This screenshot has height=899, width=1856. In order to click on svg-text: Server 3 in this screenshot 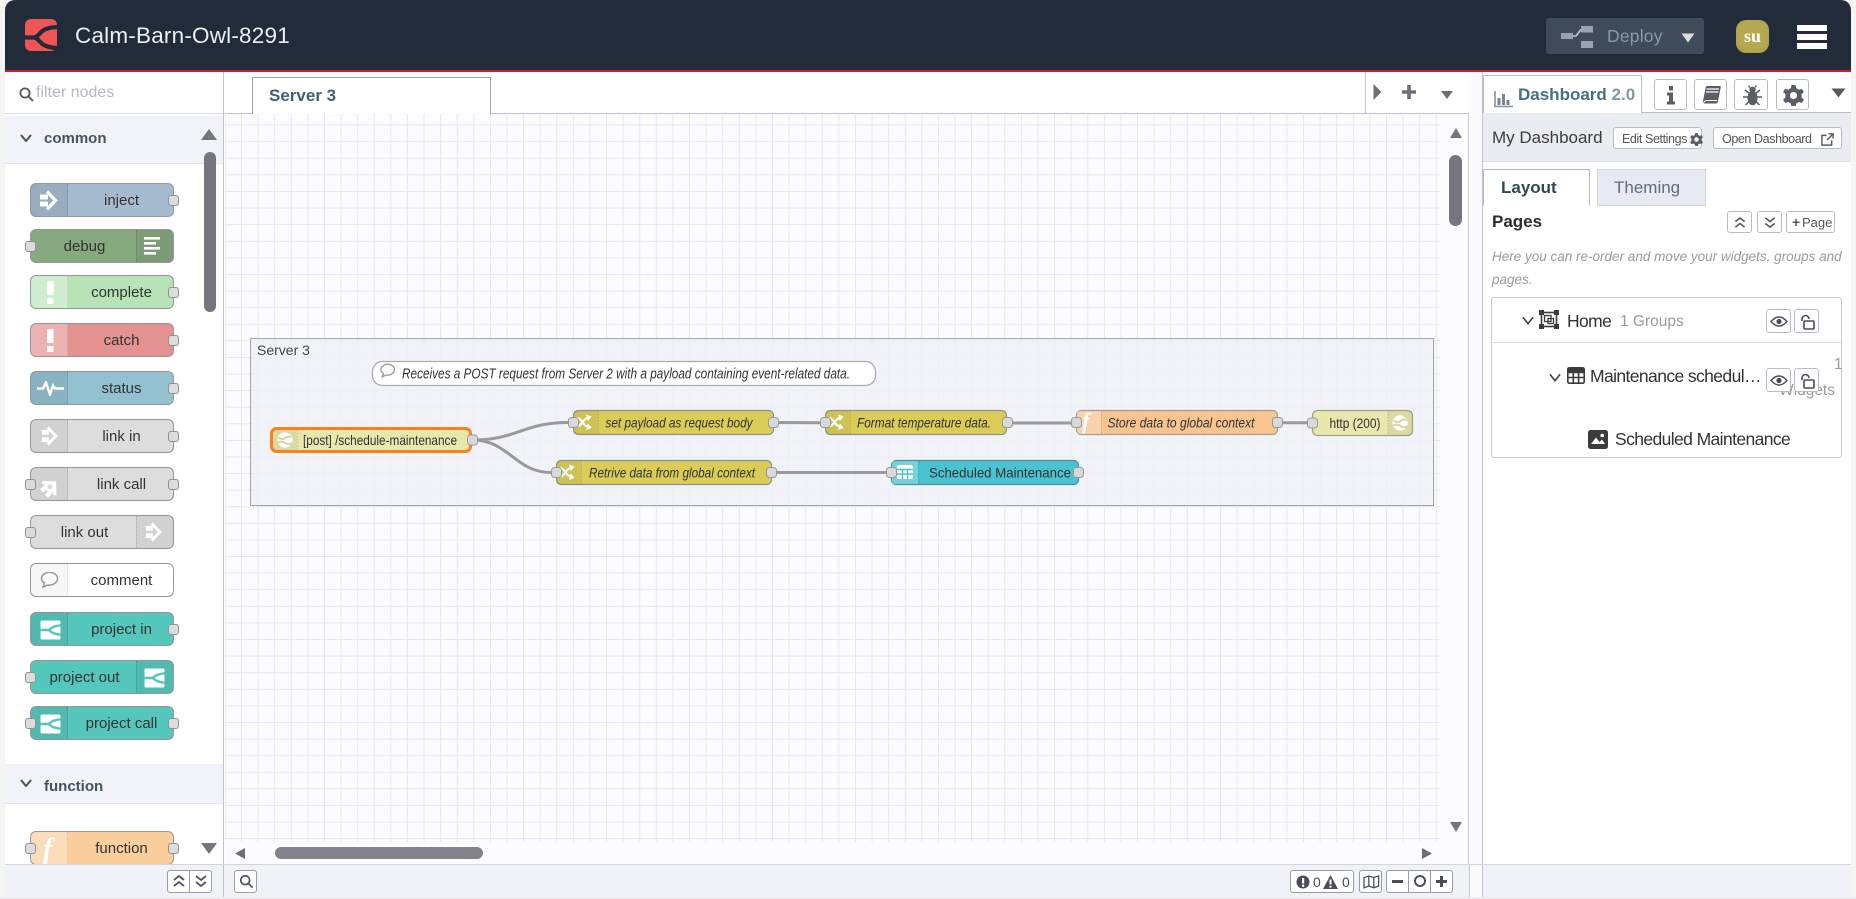, I will do `click(283, 350)`.